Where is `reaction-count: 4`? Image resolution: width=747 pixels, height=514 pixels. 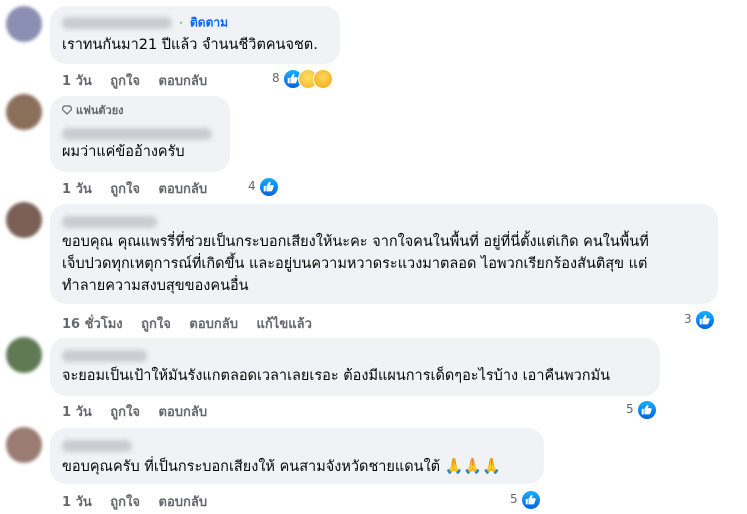
reaction-count: 4 is located at coordinates (252, 186).